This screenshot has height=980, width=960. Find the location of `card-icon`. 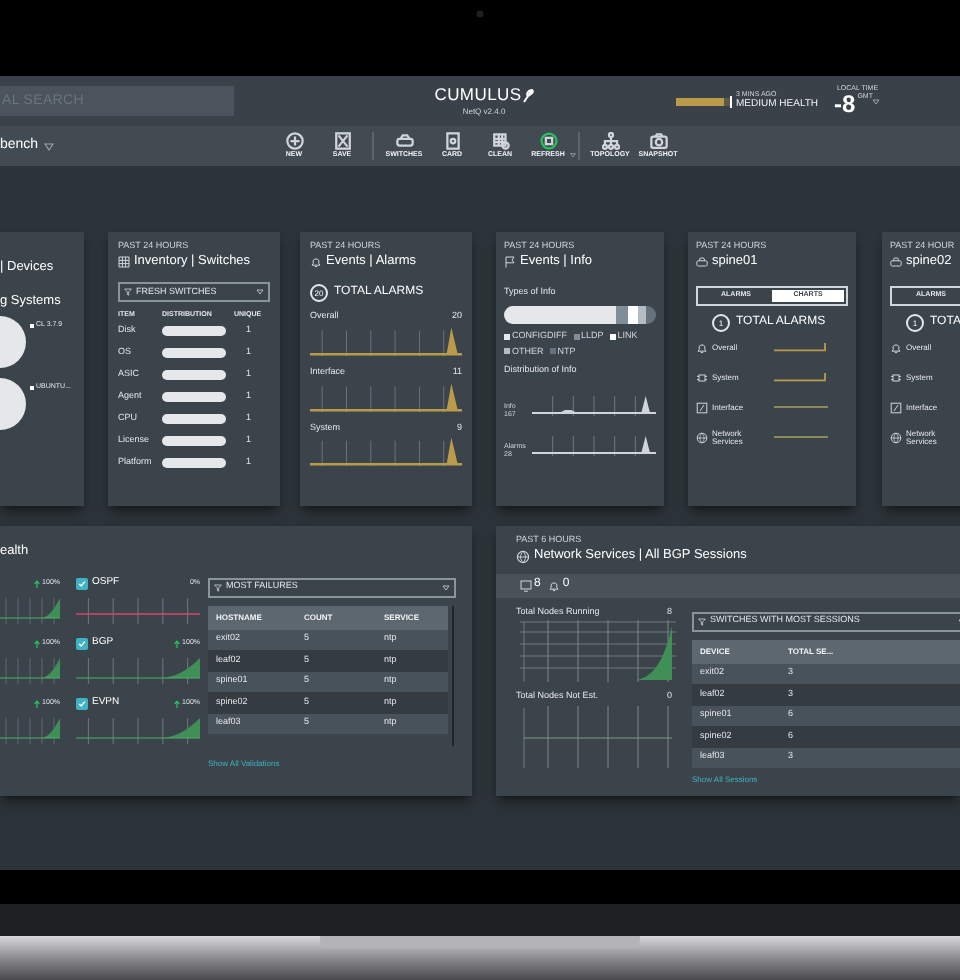

card-icon is located at coordinates (452, 141).